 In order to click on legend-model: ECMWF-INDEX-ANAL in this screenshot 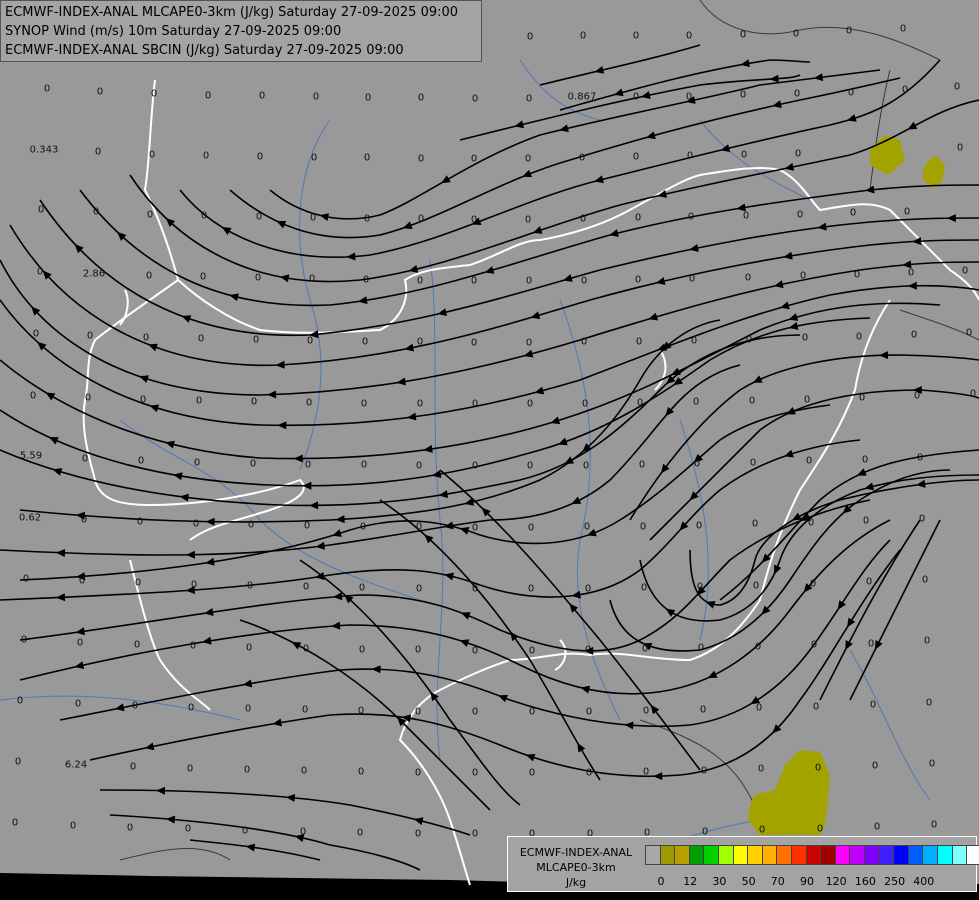, I will do `click(576, 852)`.